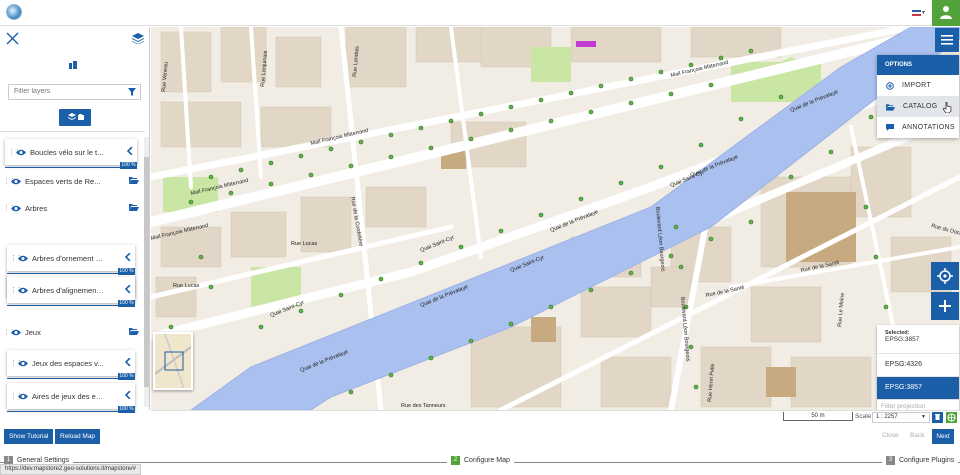 This screenshot has height=475, width=960. What do you see at coordinates (78, 436) in the screenshot?
I see `reload-map-button: Reload Map` at bounding box center [78, 436].